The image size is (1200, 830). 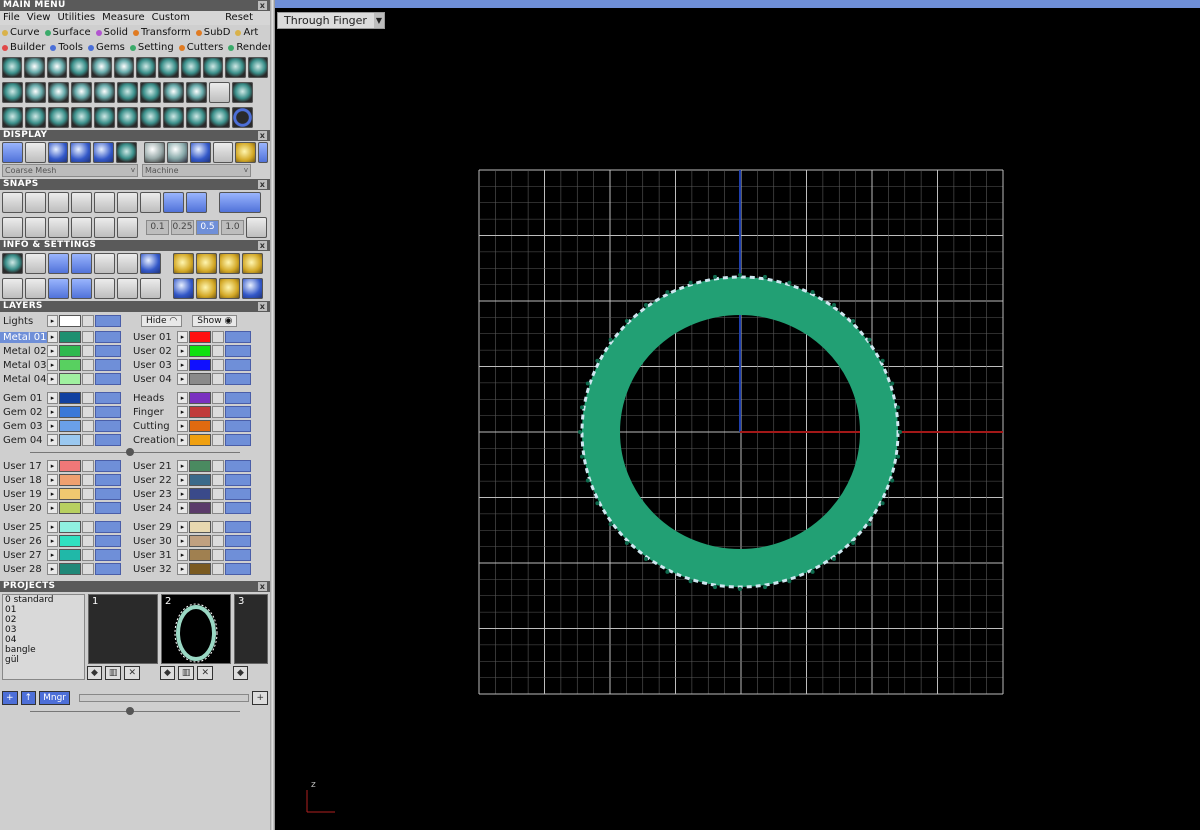 What do you see at coordinates (153, 440) in the screenshot?
I see `layer-name: Creation` at bounding box center [153, 440].